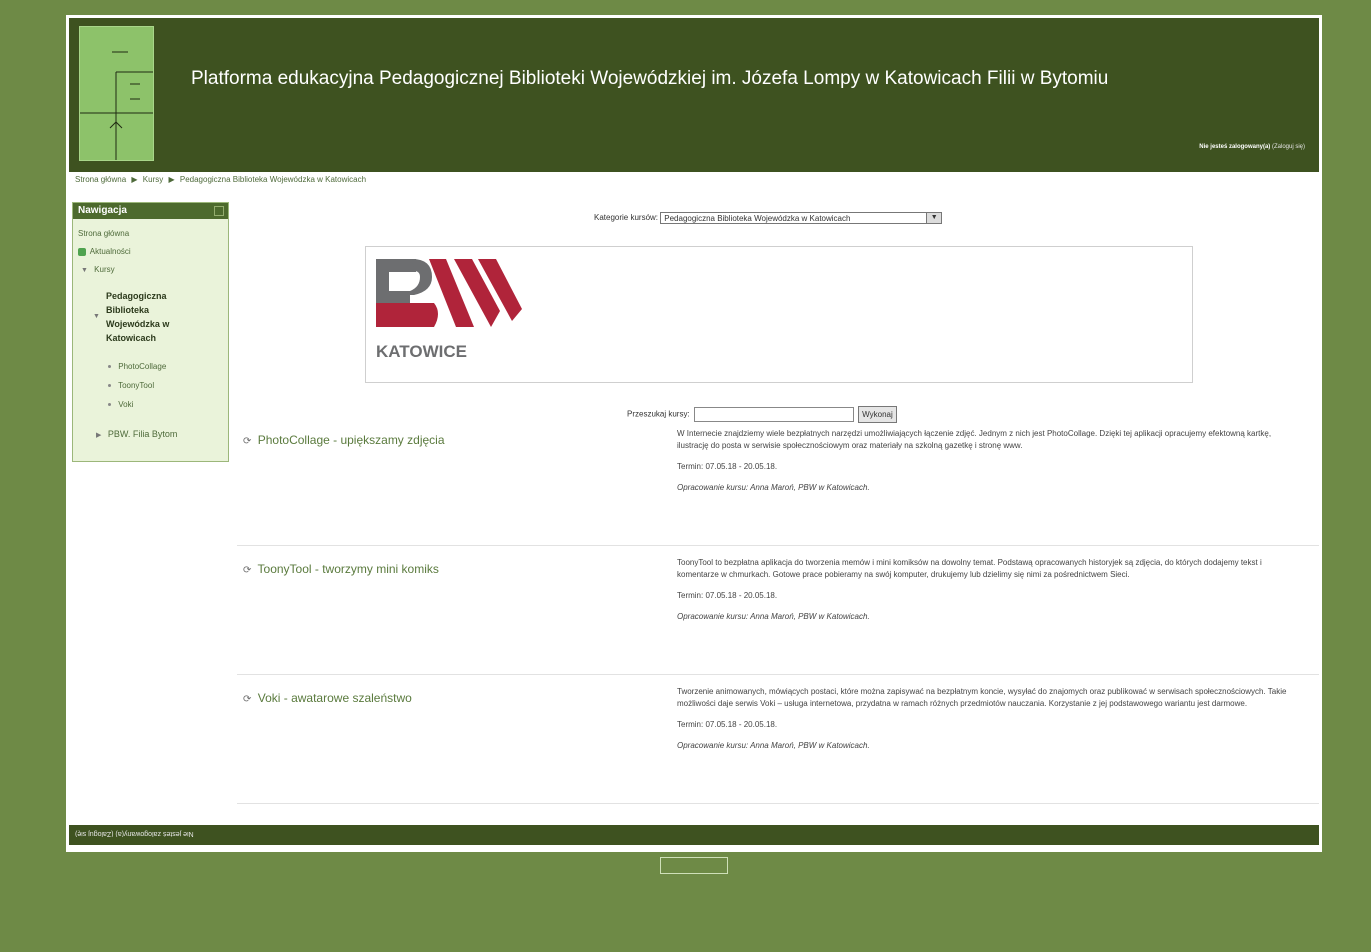 The image size is (1371, 952). I want to click on navigation-header: Nawigacja, so click(150, 211).